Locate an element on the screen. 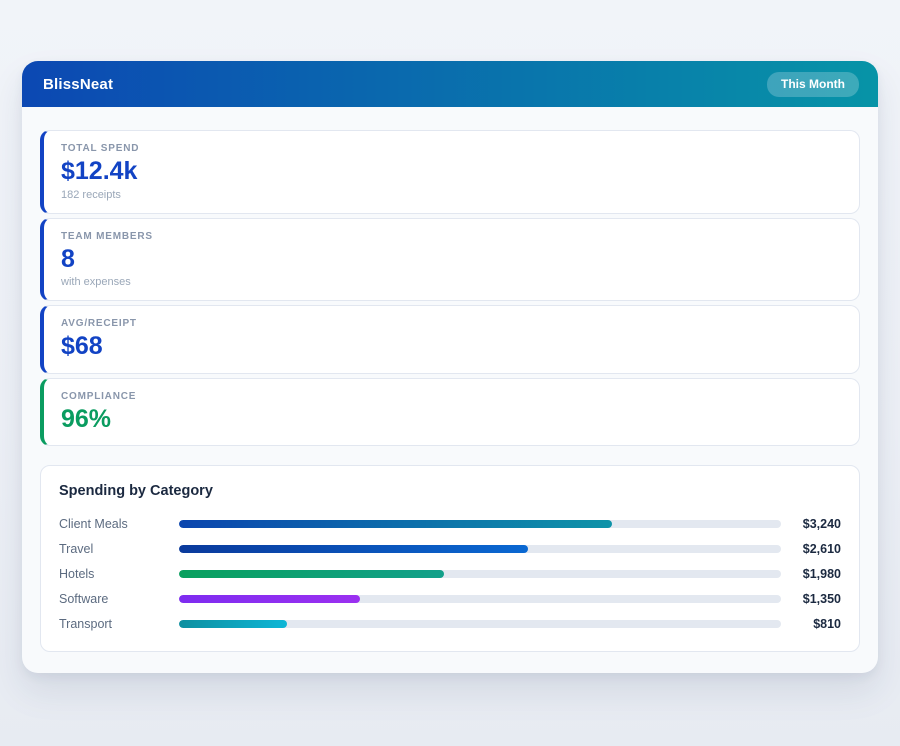  stat-label: TOTAL SPEND is located at coordinates (100, 148).